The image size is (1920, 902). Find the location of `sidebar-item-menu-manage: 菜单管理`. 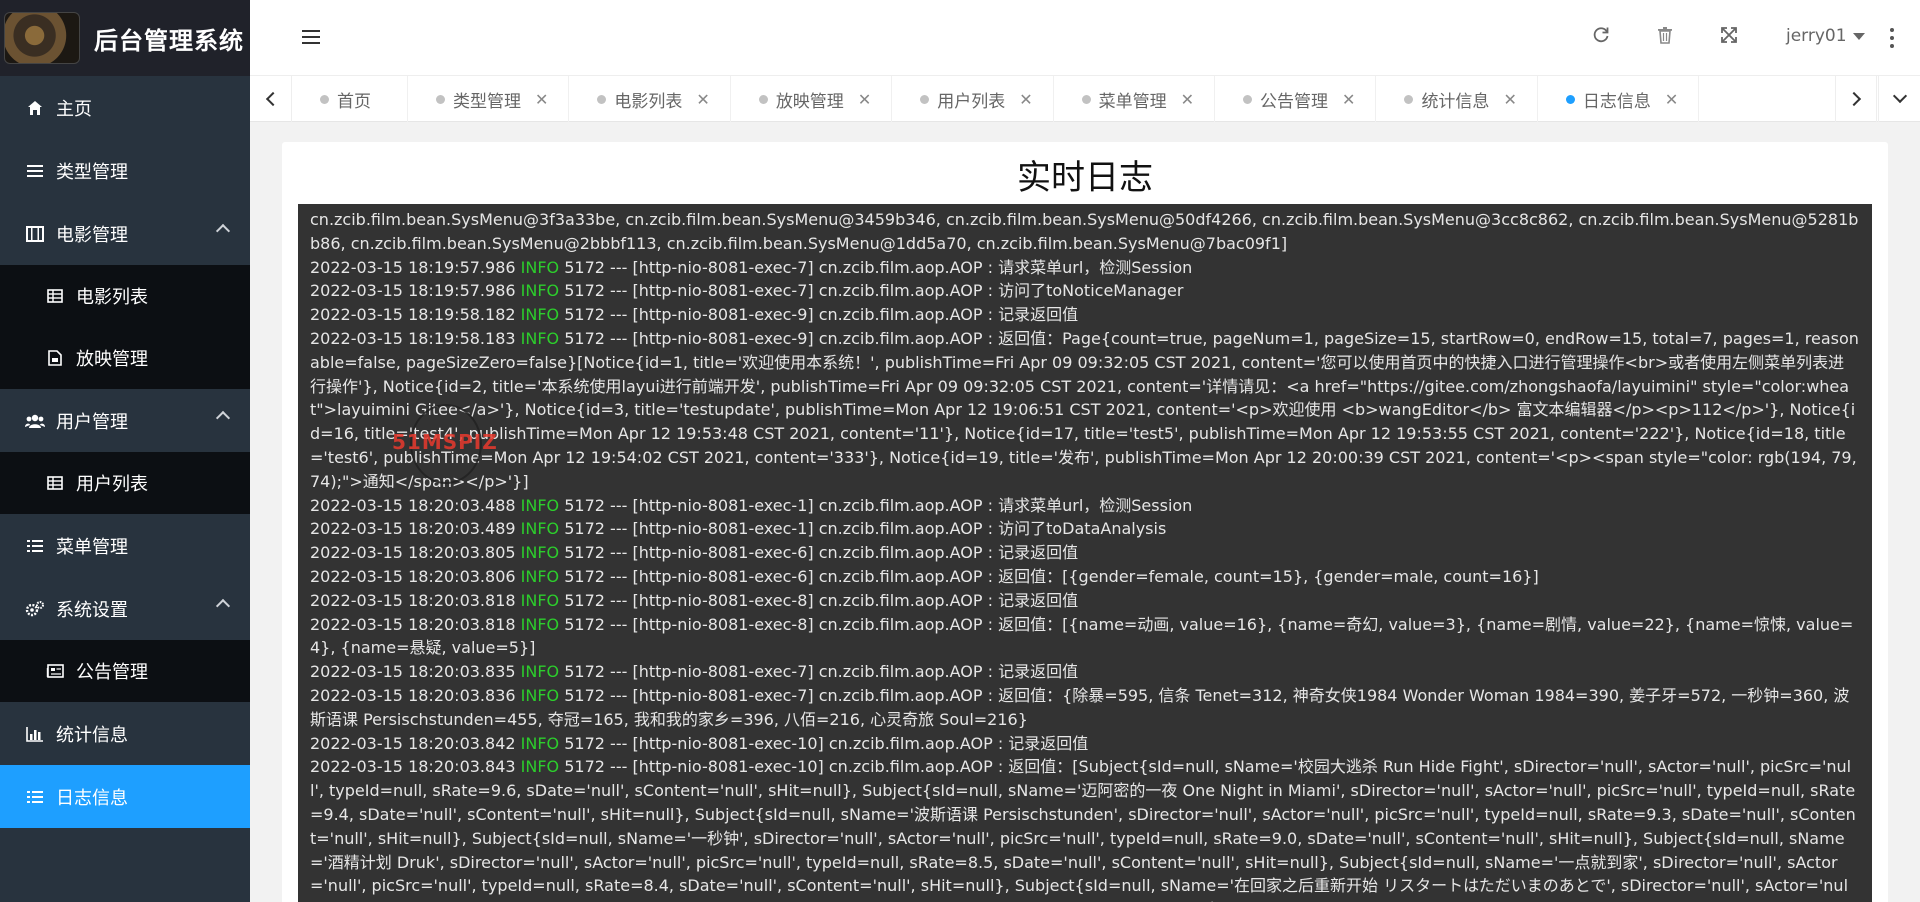

sidebar-item-menu-manage: 菜单管理 is located at coordinates (125, 545).